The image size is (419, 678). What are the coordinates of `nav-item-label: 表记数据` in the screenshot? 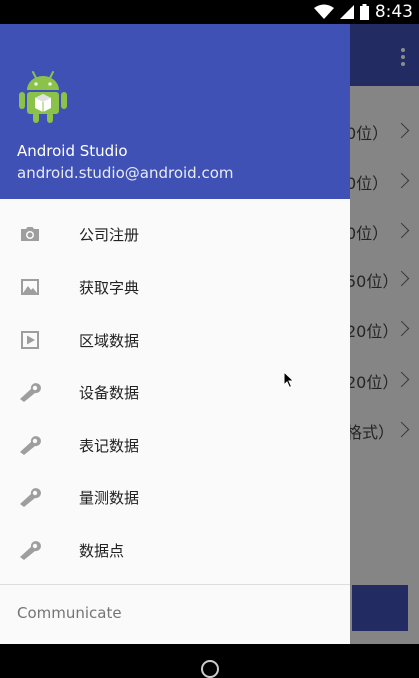 It's located at (109, 446).